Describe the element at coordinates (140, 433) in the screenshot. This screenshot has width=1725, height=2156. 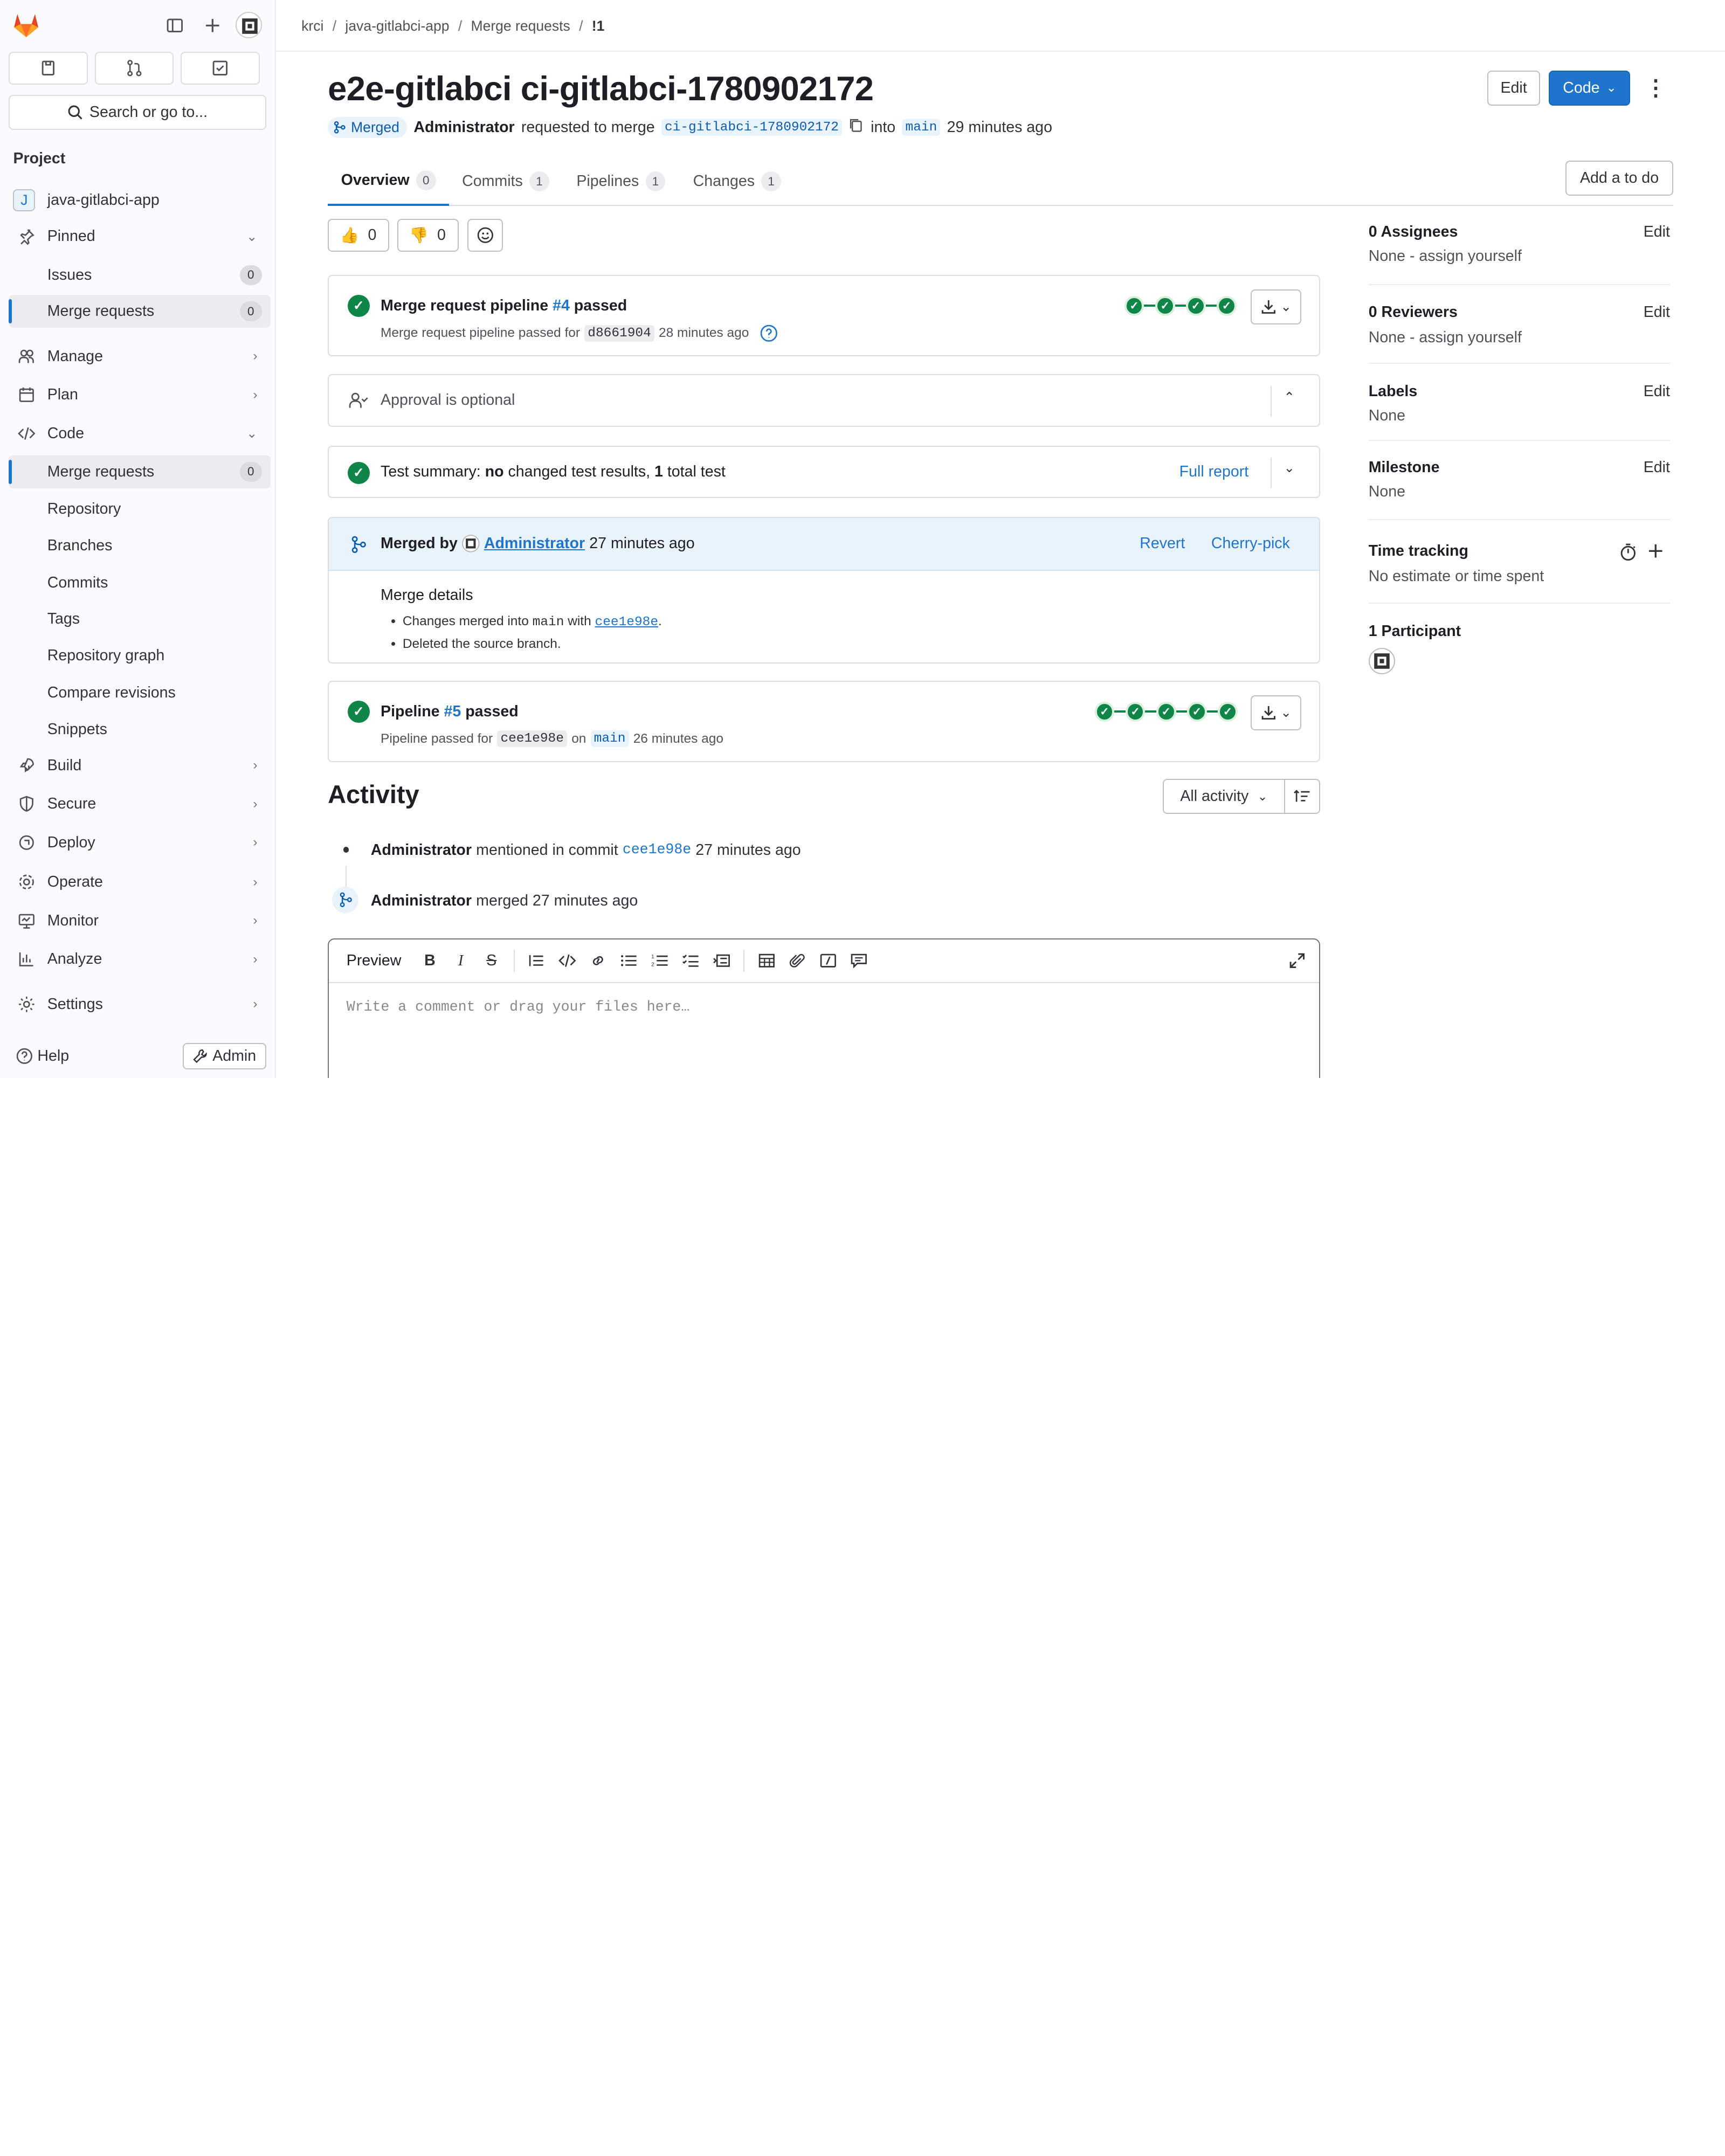
I see `sidebar-item-code: Code ⌄` at that location.